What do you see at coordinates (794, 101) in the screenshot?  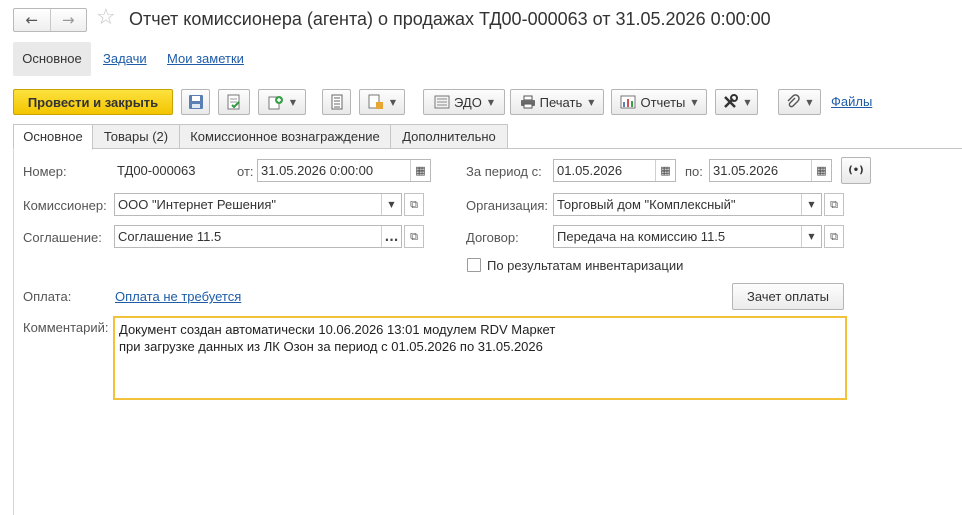 I see `paperclip-icon` at bounding box center [794, 101].